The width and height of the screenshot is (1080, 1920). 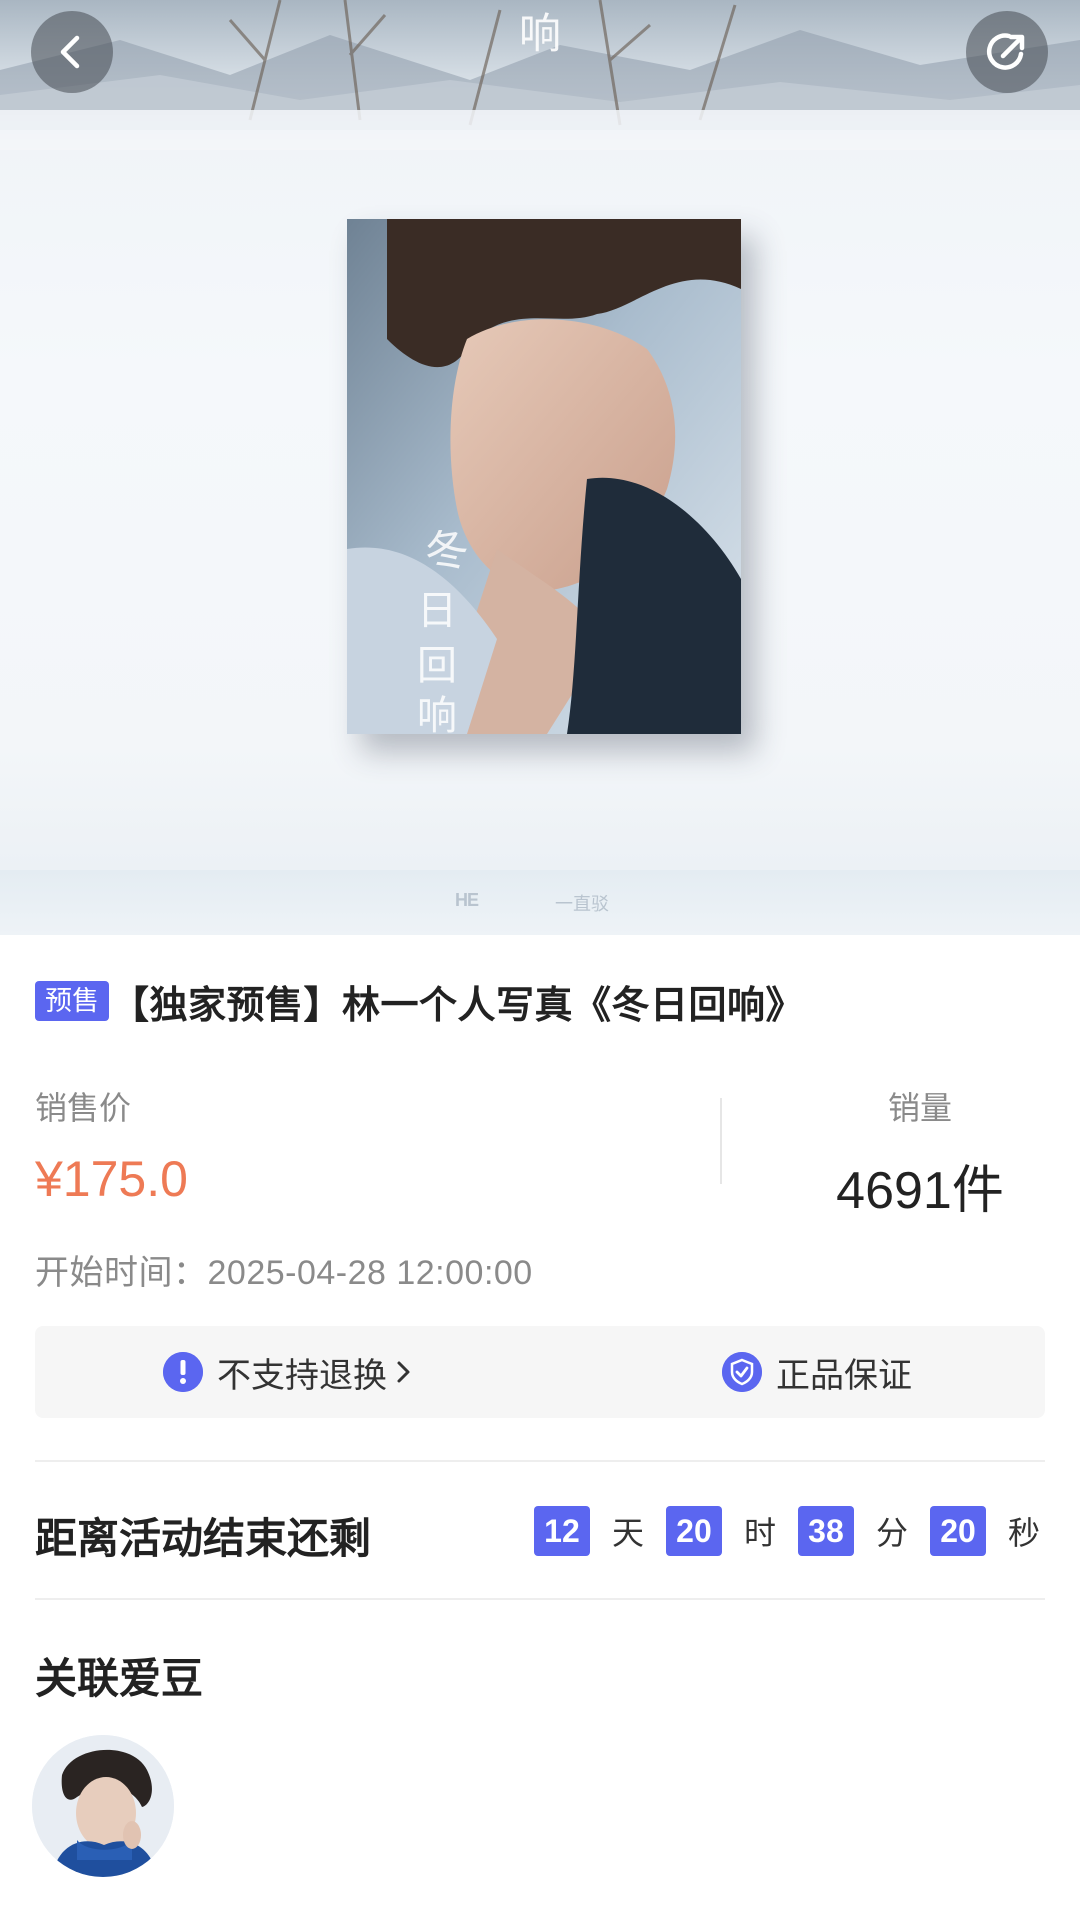 I want to click on idol-avatar, so click(x=103, y=1806).